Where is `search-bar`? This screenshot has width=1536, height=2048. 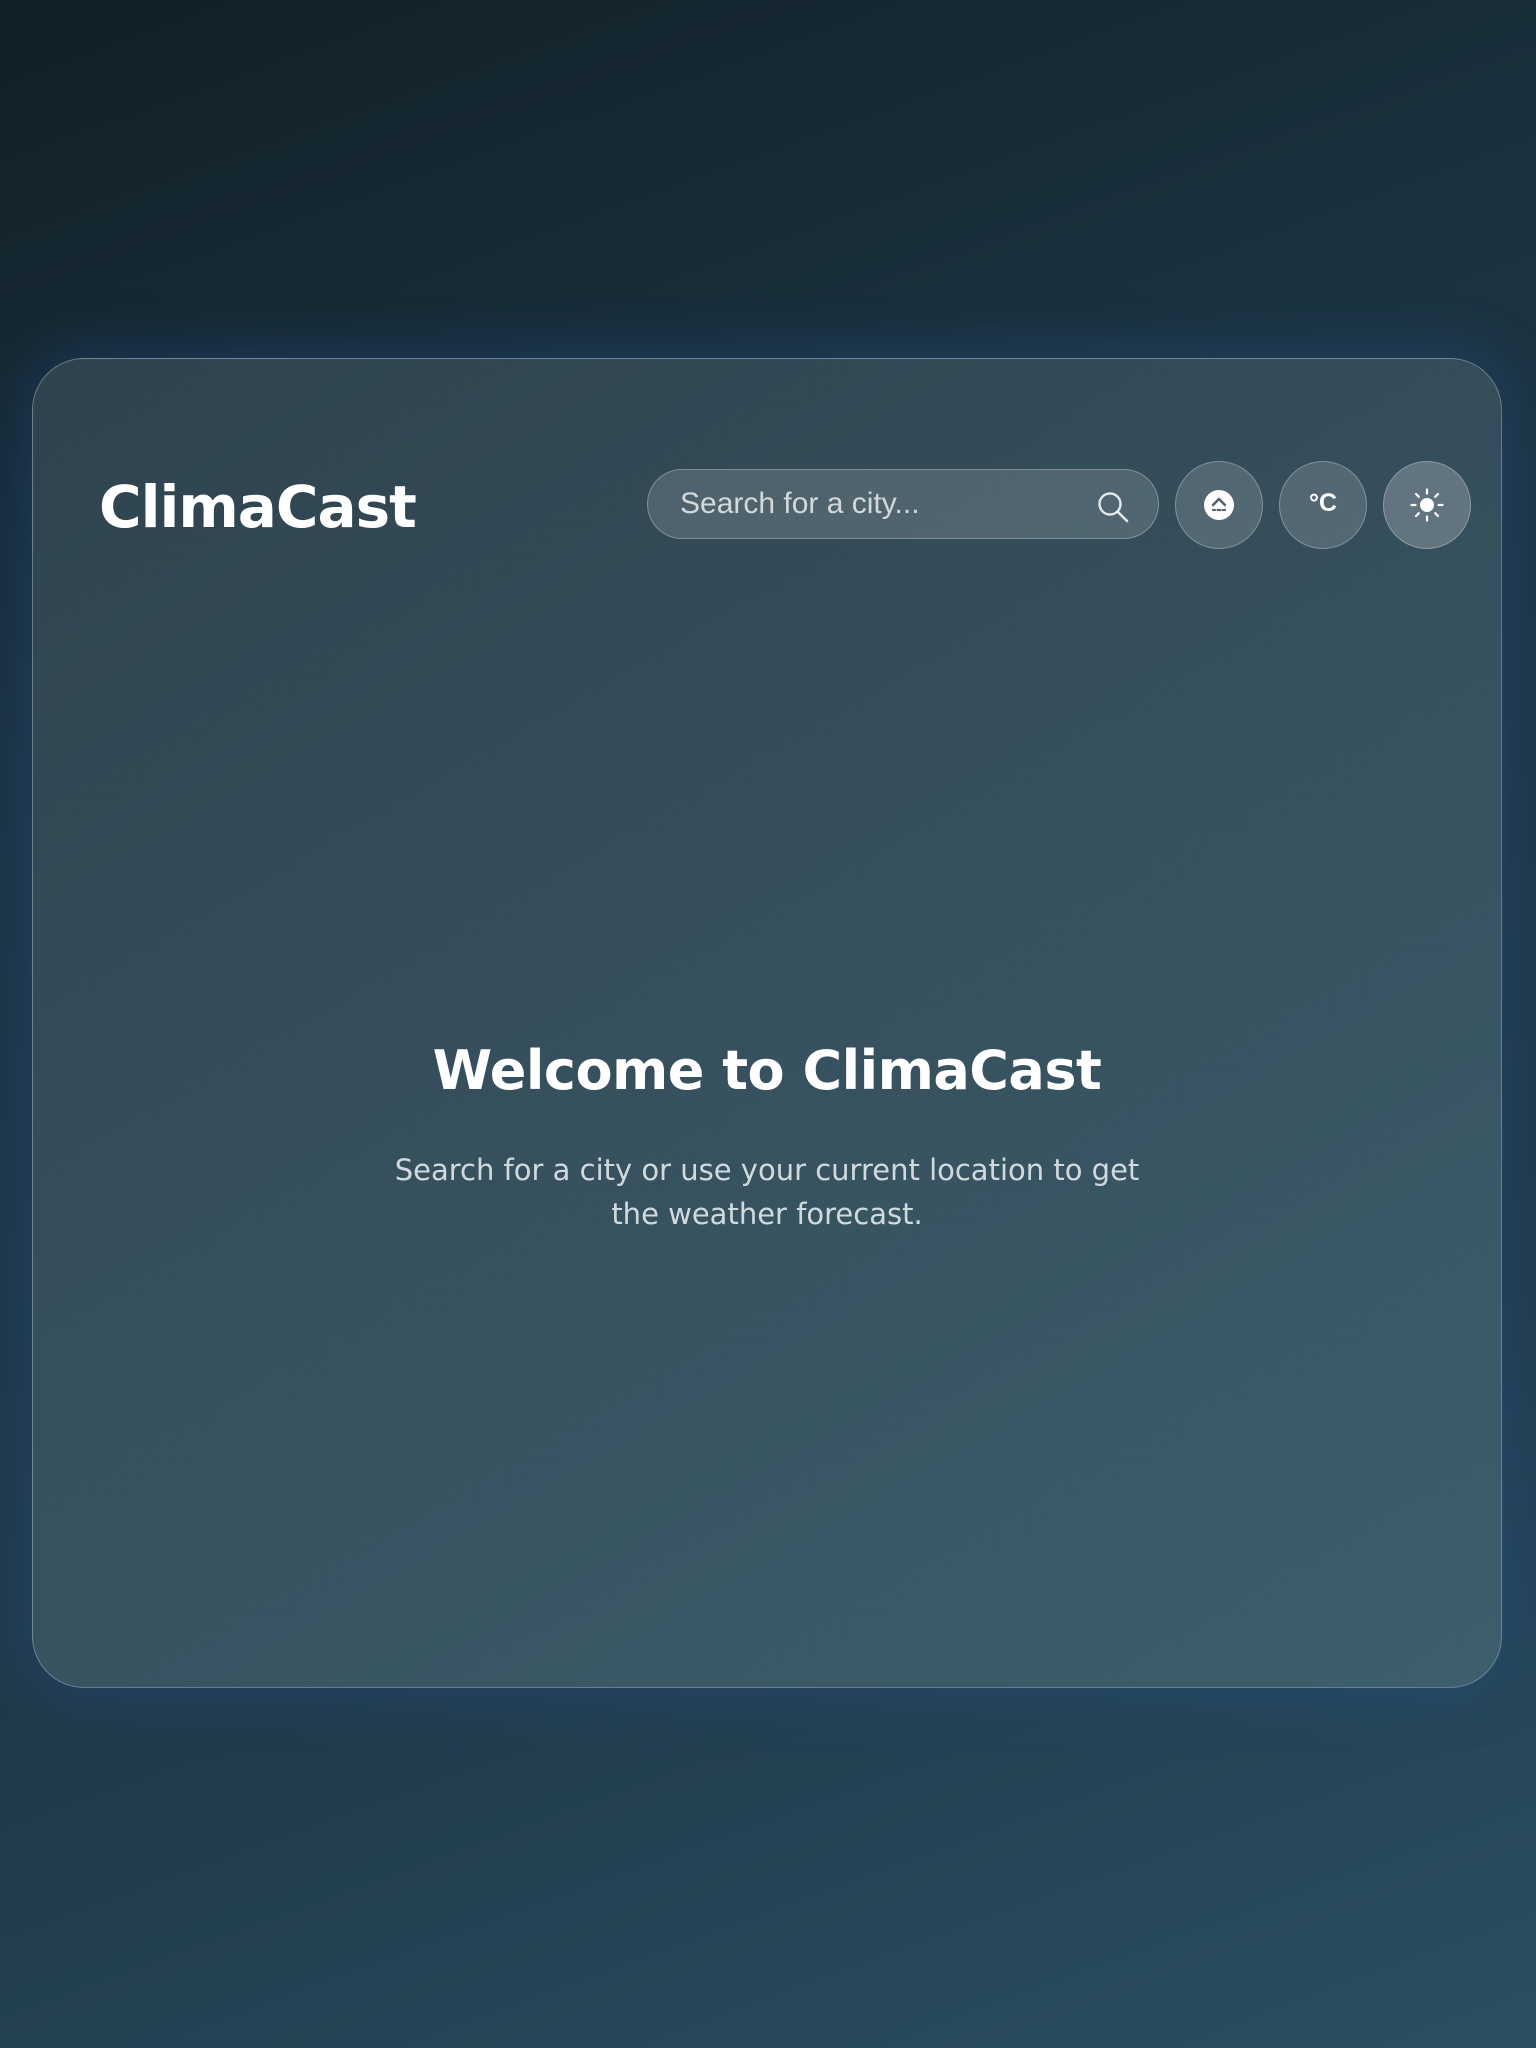 search-bar is located at coordinates (903, 504).